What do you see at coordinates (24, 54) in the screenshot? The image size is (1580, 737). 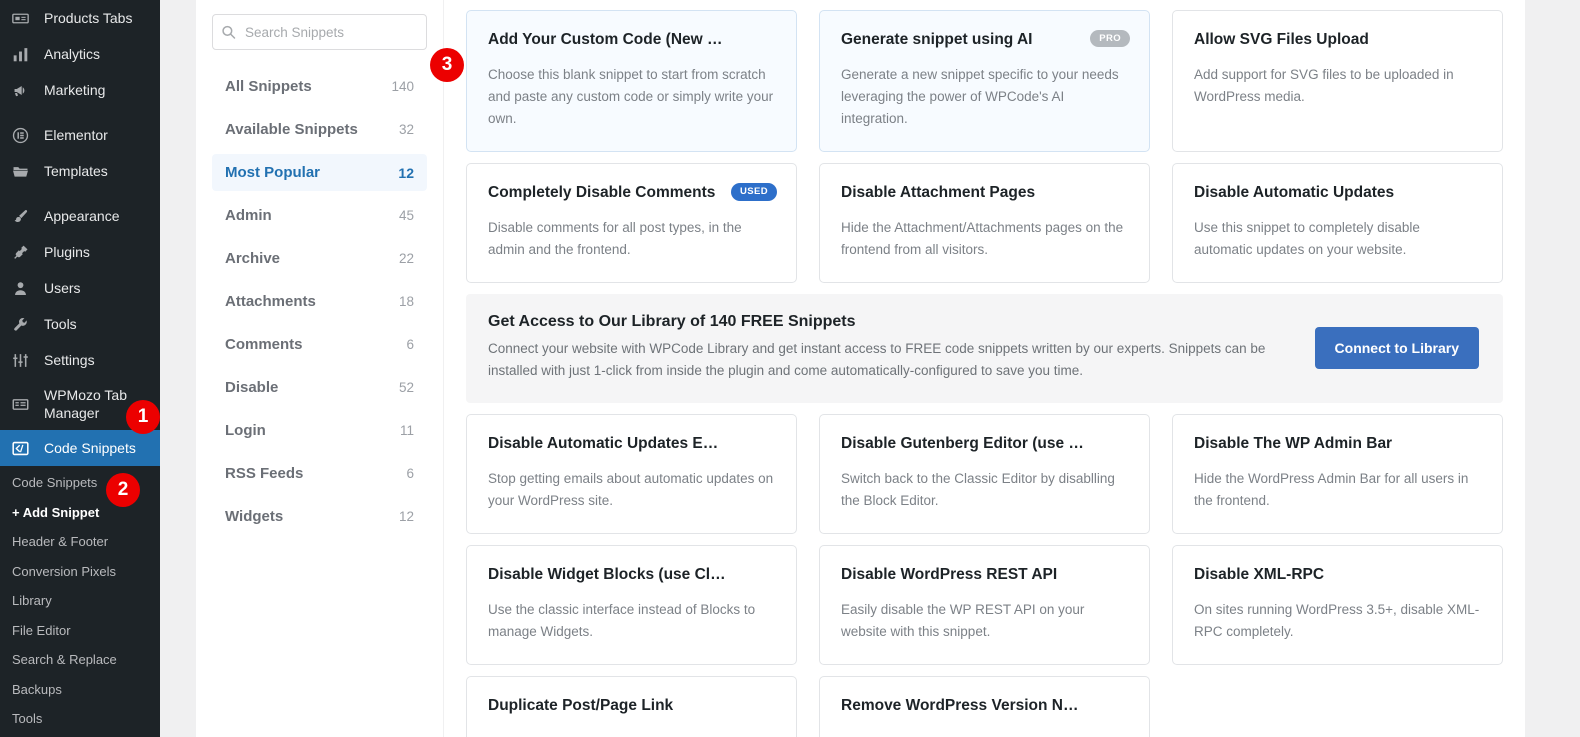 I see `bar-chart-icon` at bounding box center [24, 54].